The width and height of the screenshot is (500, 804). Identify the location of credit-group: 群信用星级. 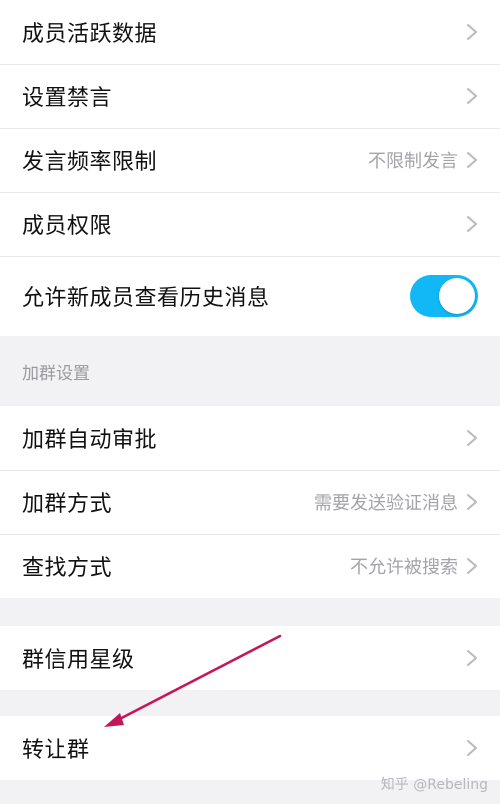
(250, 658).